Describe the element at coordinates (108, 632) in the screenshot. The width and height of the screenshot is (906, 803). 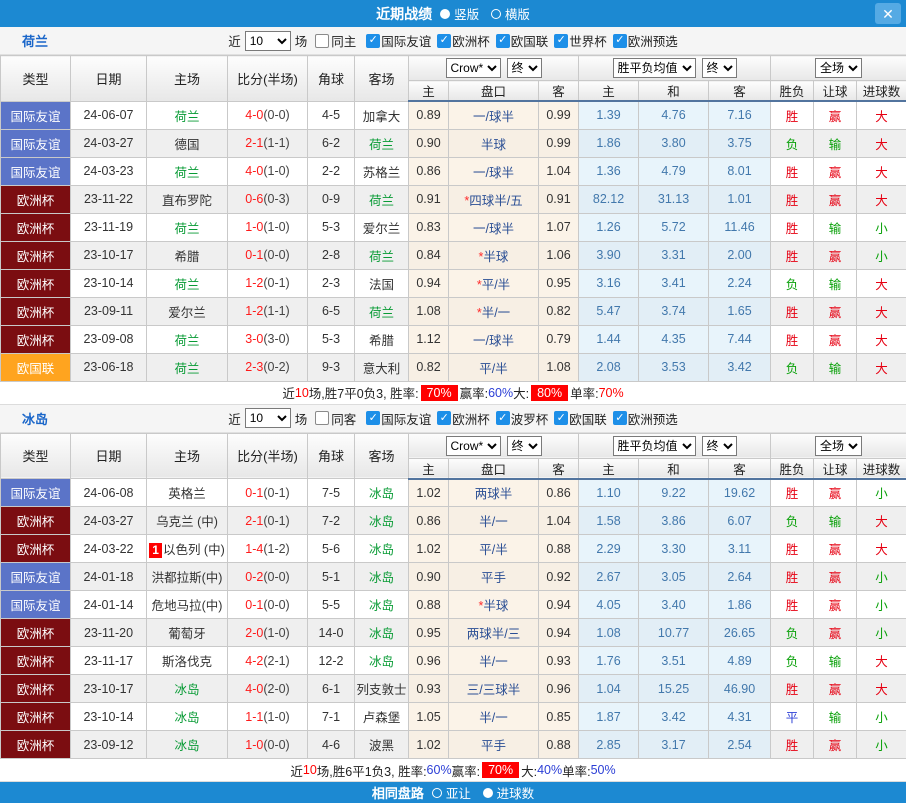
I see `col-date: 23-11-20` at that location.